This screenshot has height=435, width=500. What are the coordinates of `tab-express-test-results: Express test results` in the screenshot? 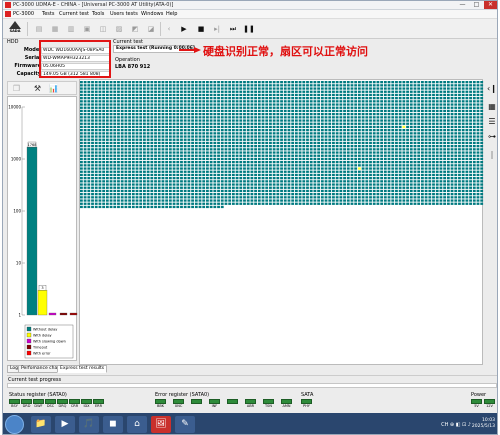 It's located at (82, 369).